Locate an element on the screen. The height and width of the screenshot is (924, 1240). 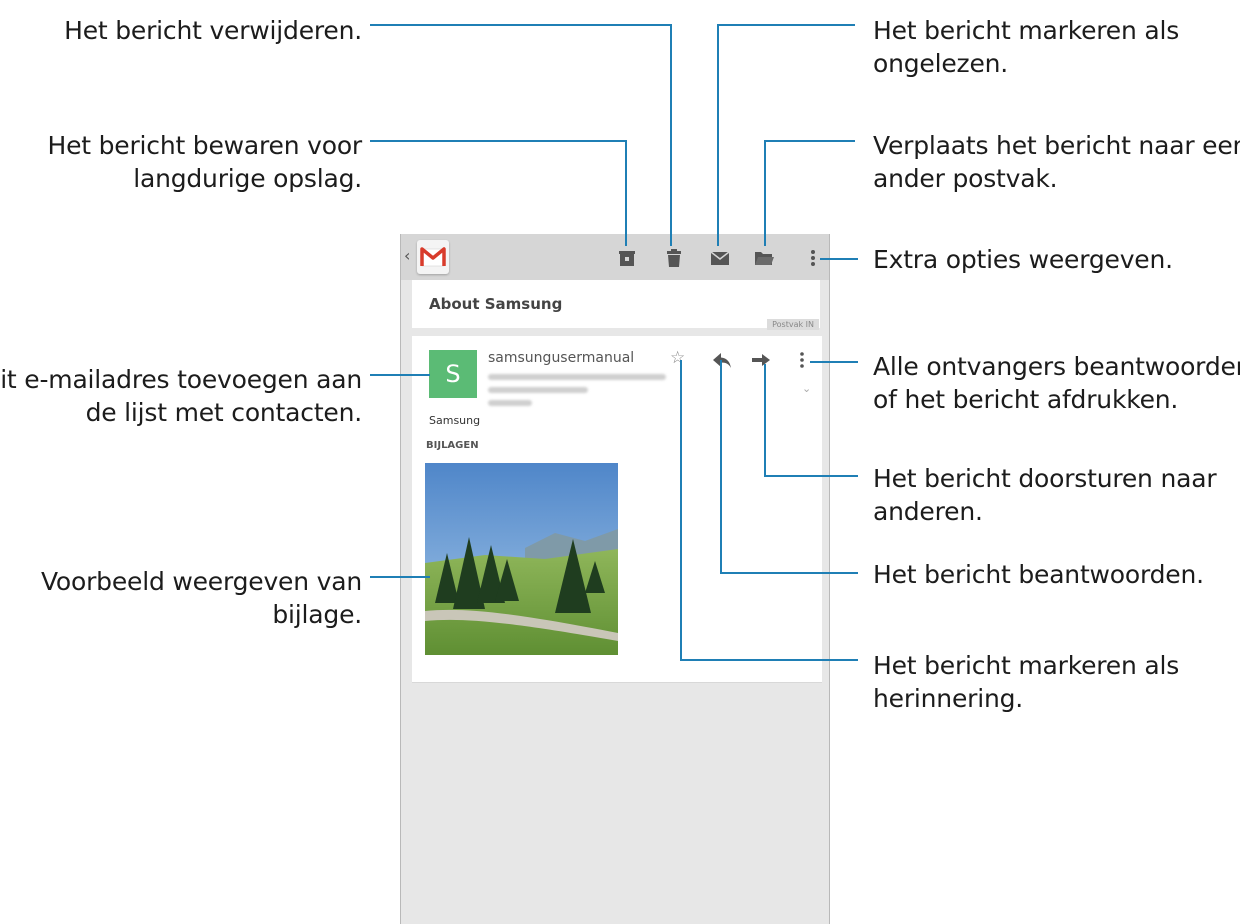
trash-icon is located at coordinates (674, 258).